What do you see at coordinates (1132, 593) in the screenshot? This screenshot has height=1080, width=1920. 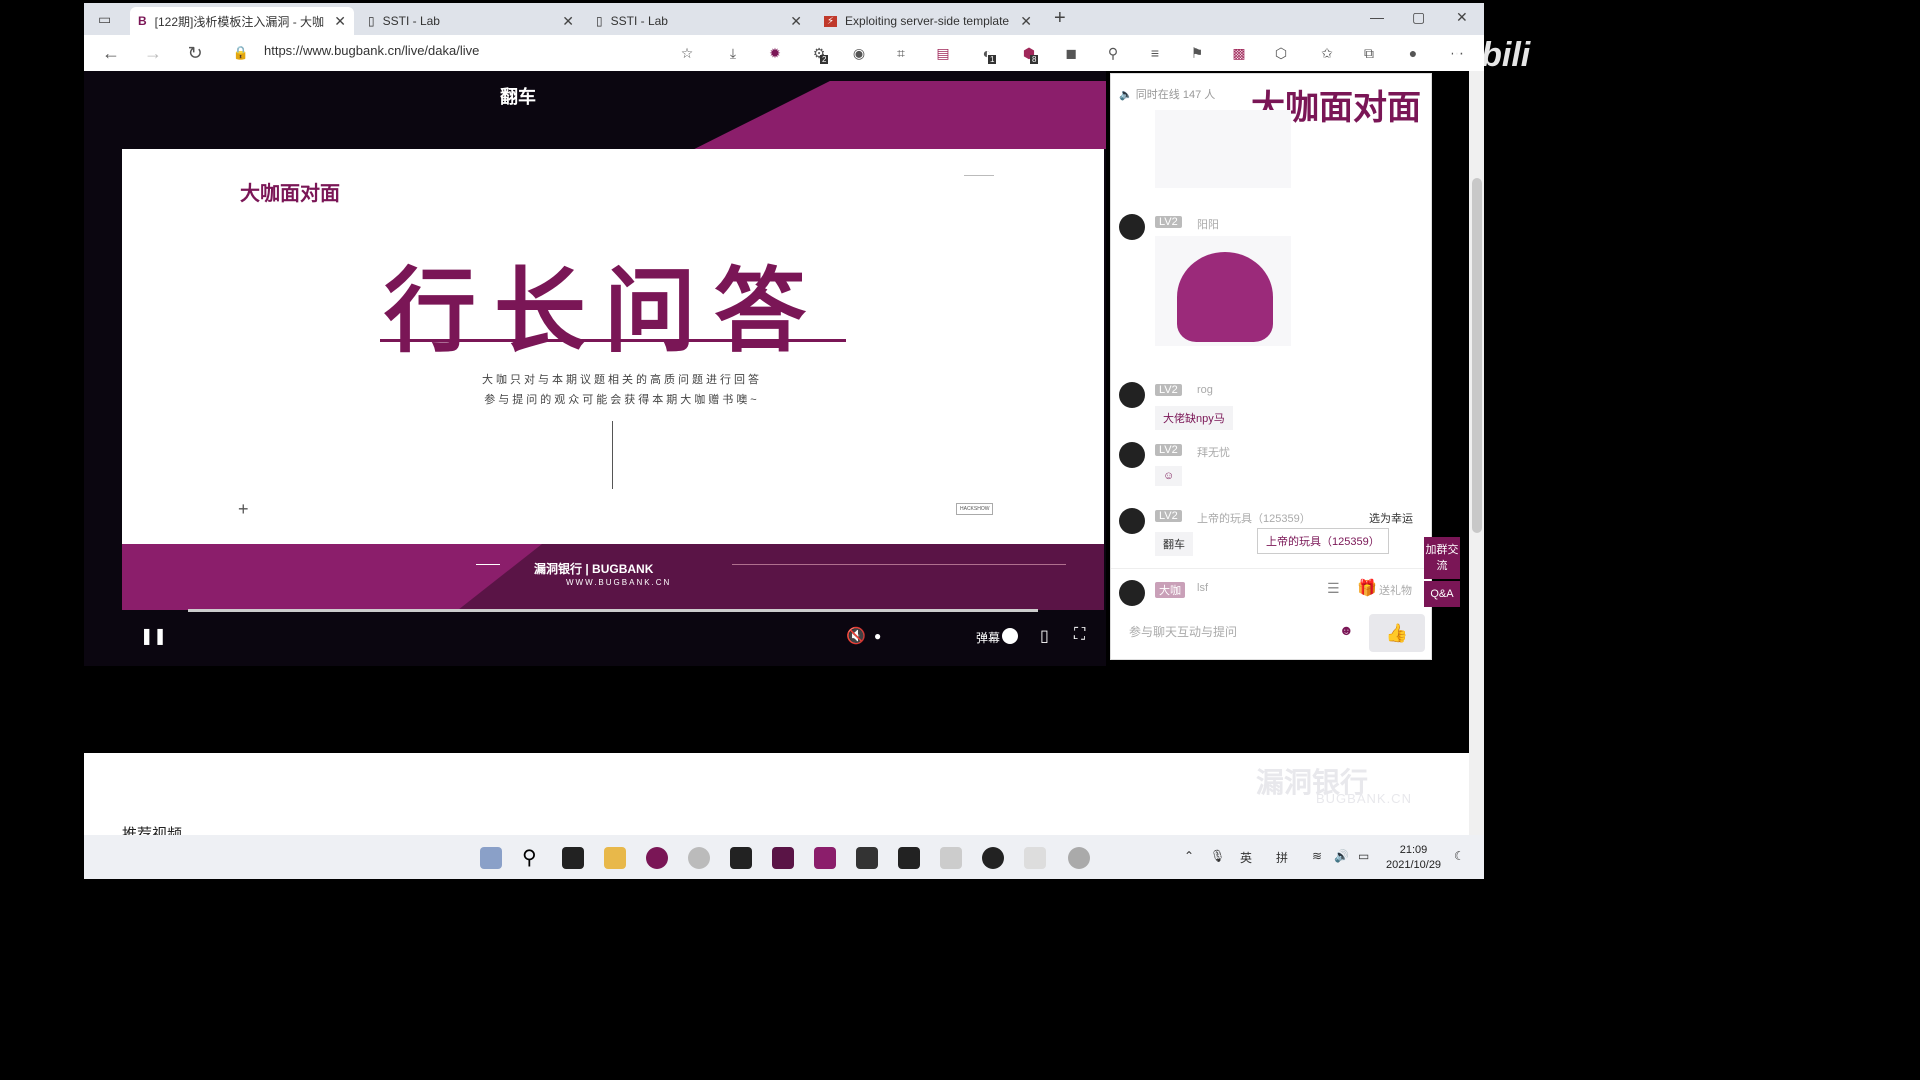 I see `my-avatar` at bounding box center [1132, 593].